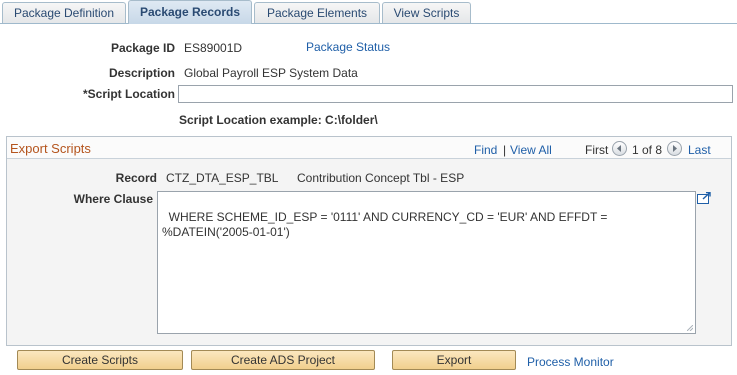 The image size is (737, 375). Describe the element at coordinates (128, 94) in the screenshot. I see `script-location-label: *Script Location` at that location.